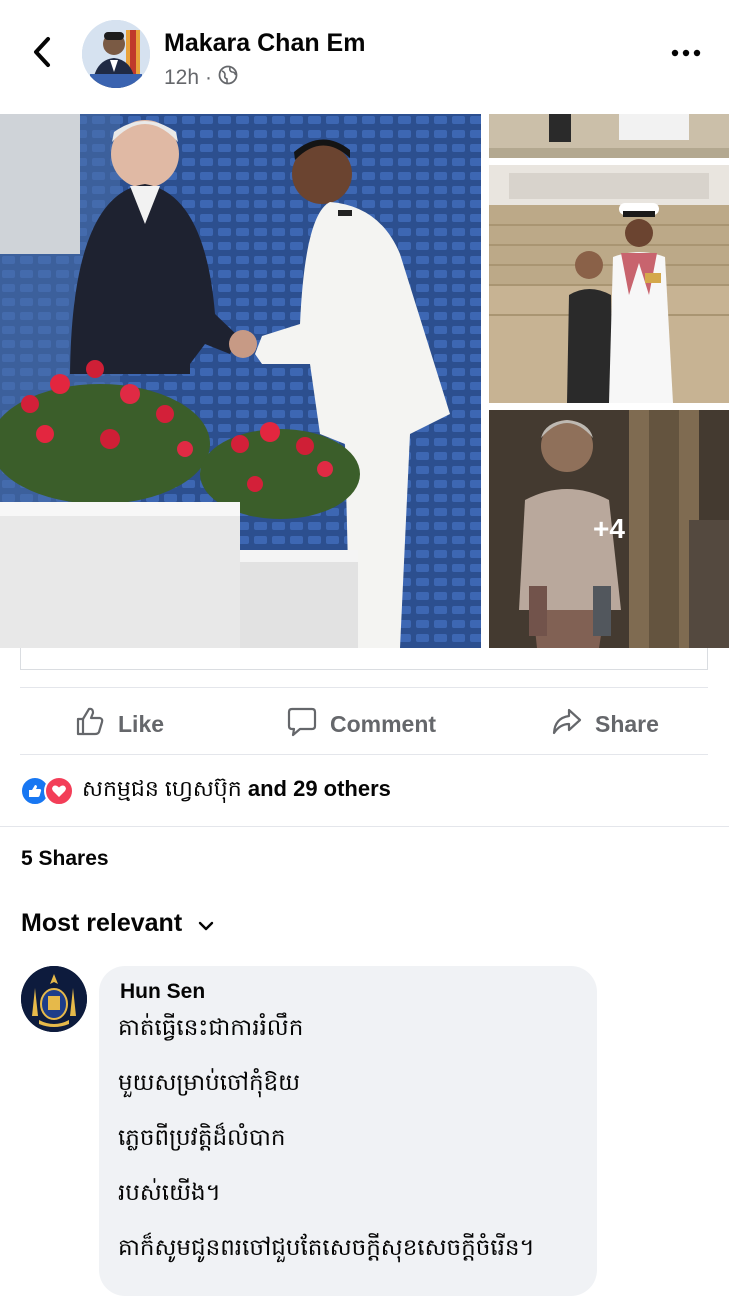 The width and height of the screenshot is (729, 1296). What do you see at coordinates (65, 859) in the screenshot?
I see `shares-count: 5 Shares` at bounding box center [65, 859].